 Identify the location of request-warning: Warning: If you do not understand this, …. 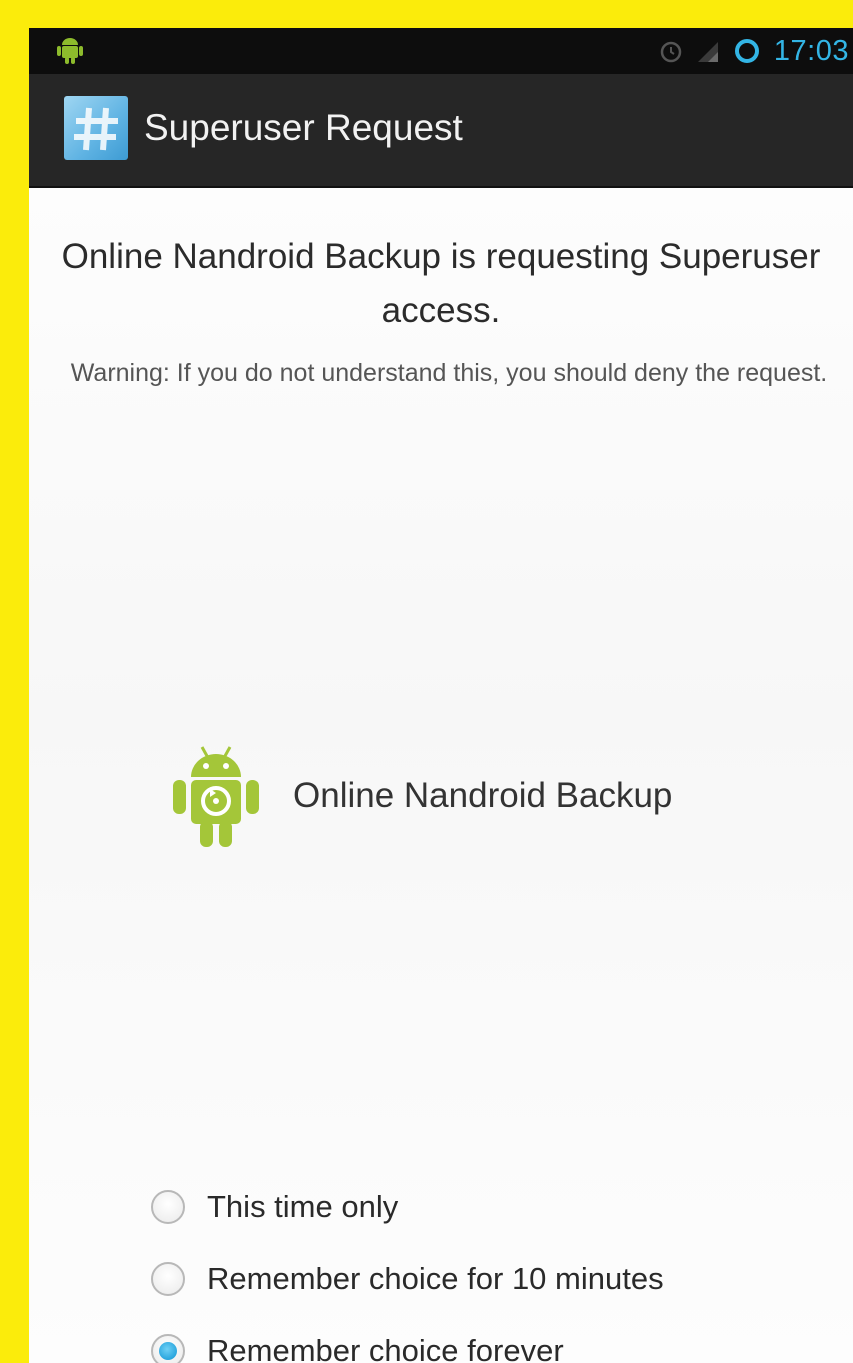
(449, 373).